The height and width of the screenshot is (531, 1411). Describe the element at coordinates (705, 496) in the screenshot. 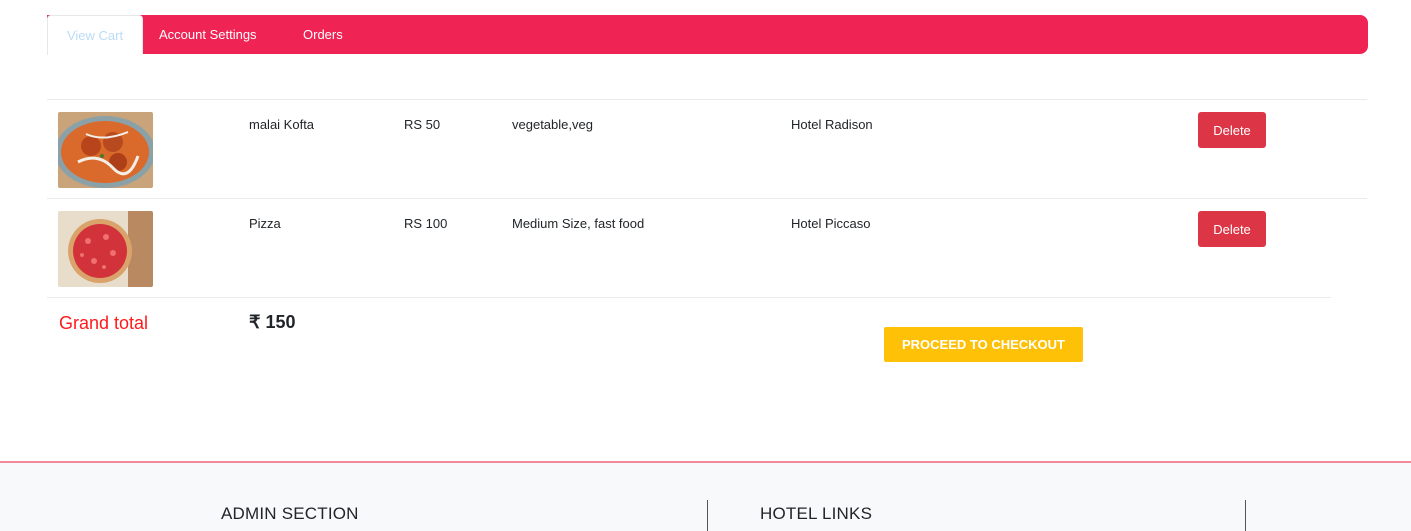

I see `footer: ADMIN SECTION HOTEL LINKS` at that location.